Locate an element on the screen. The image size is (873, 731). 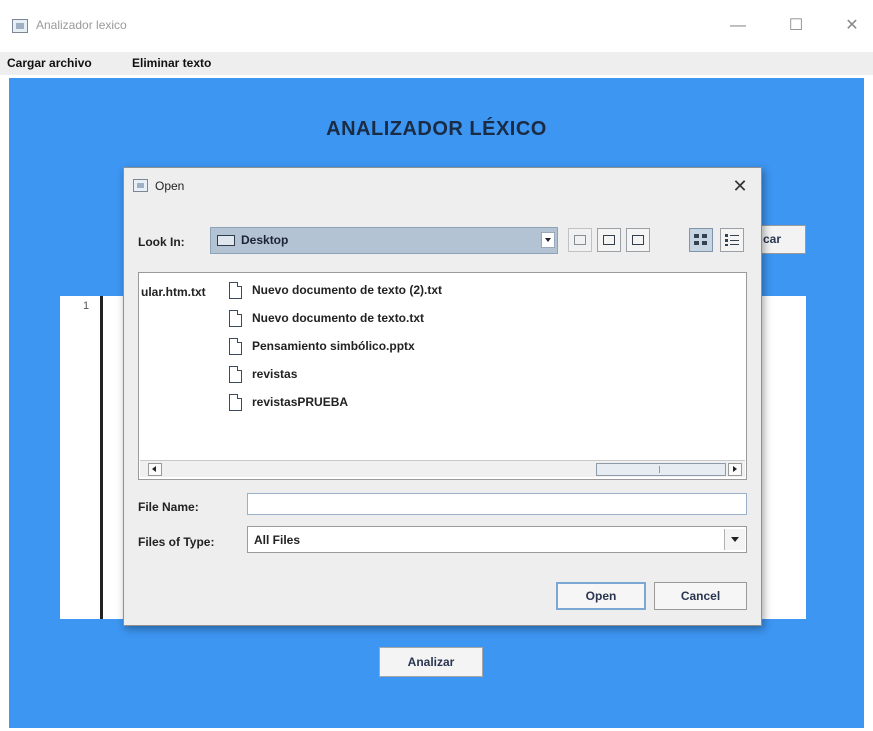
menu-eliminar-texto: Eliminar texto is located at coordinates (171, 63).